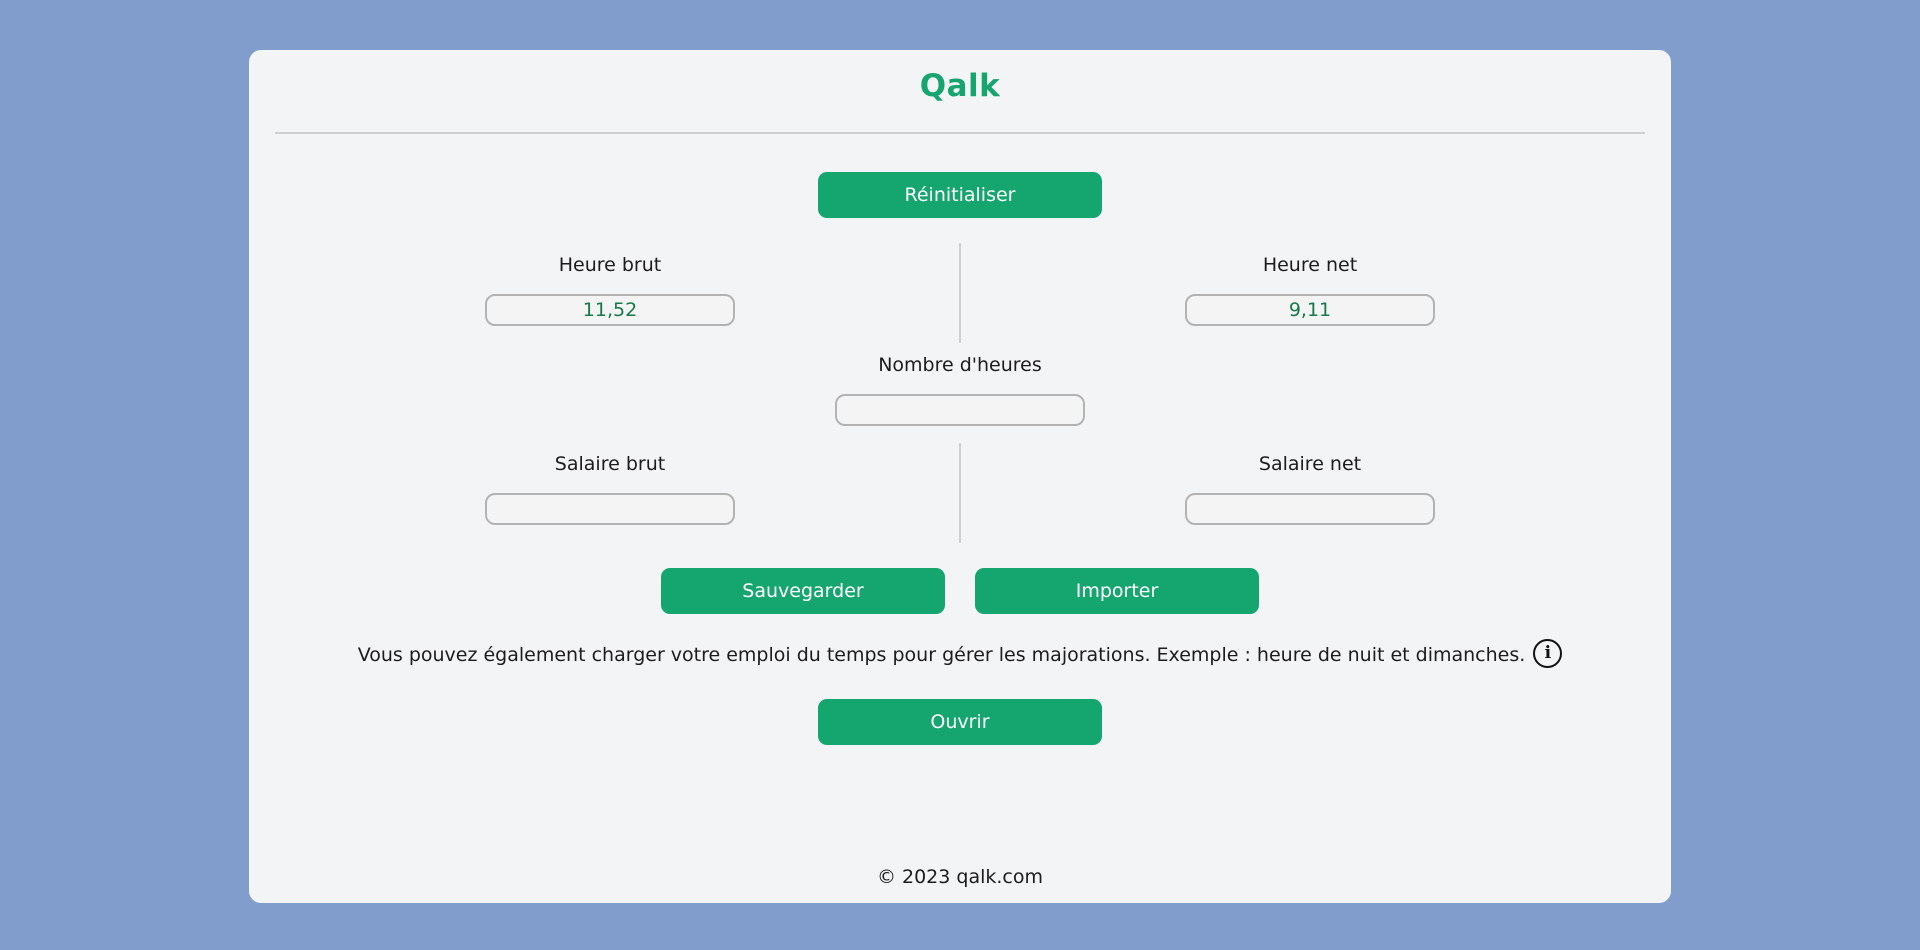  I want to click on reset-button: Réinitialiser, so click(960, 195).